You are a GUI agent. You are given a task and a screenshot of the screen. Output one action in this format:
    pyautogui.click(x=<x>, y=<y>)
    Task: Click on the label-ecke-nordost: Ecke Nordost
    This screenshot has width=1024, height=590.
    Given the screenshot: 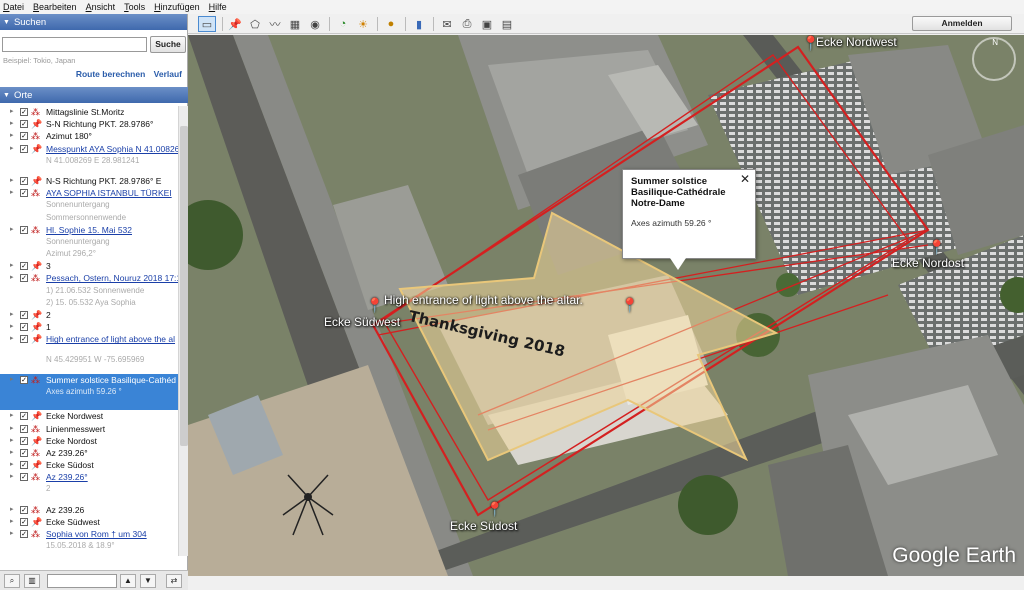 What is the action you would take?
    pyautogui.click(x=928, y=263)
    